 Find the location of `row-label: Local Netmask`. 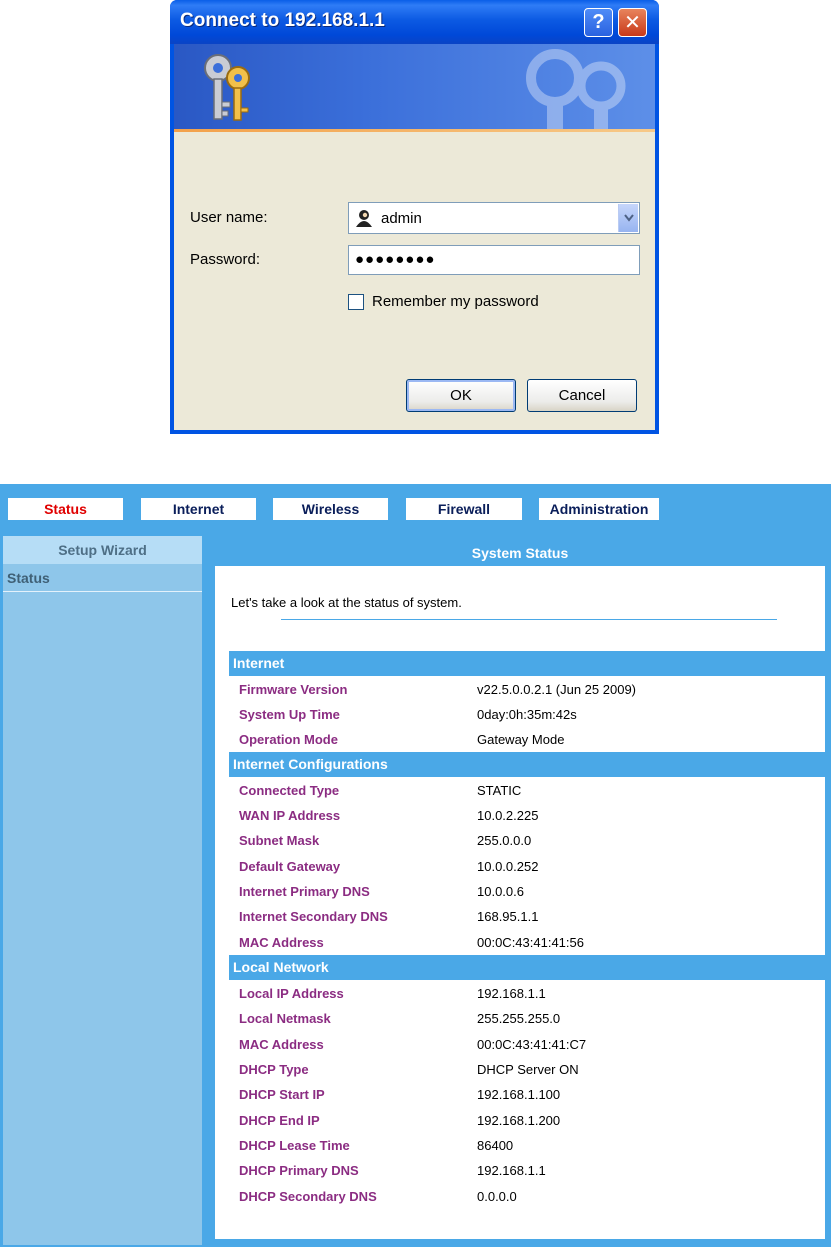

row-label: Local Netmask is located at coordinates (285, 1018).